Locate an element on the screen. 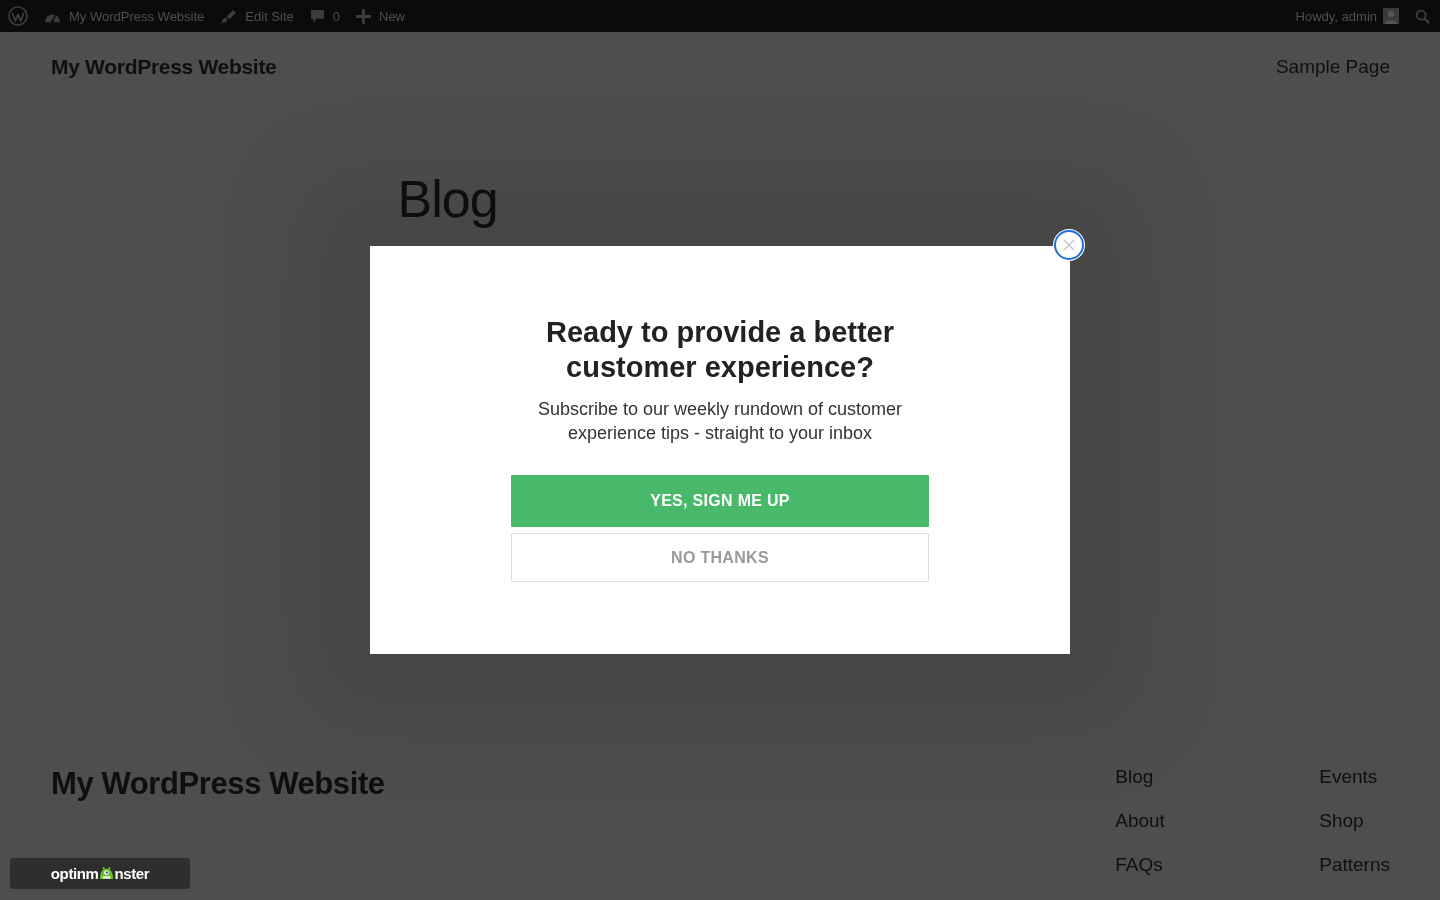 The height and width of the screenshot is (900, 1440). logo-icon is located at coordinates (18, 16).